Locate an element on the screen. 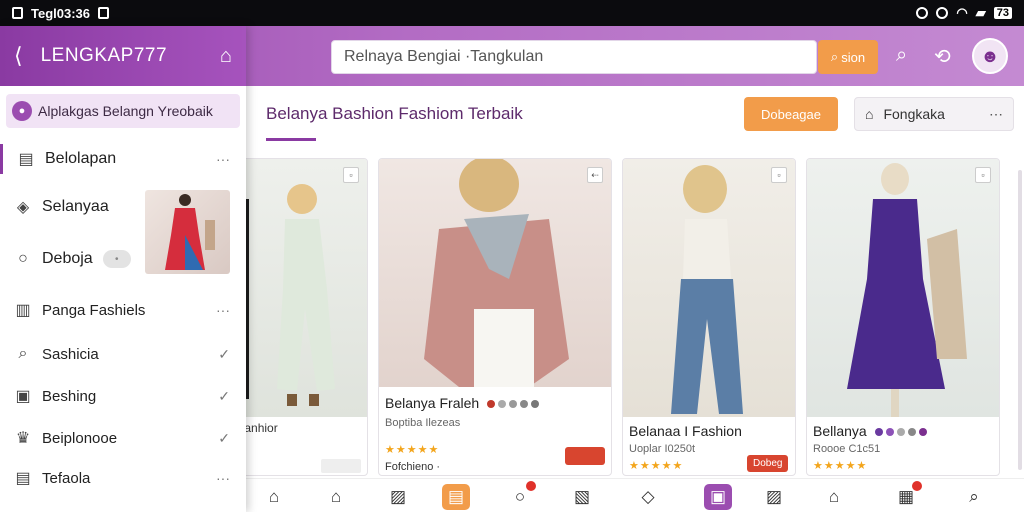 The height and width of the screenshot is (512, 1024). location-icon: ◇ is located at coordinates (648, 497).